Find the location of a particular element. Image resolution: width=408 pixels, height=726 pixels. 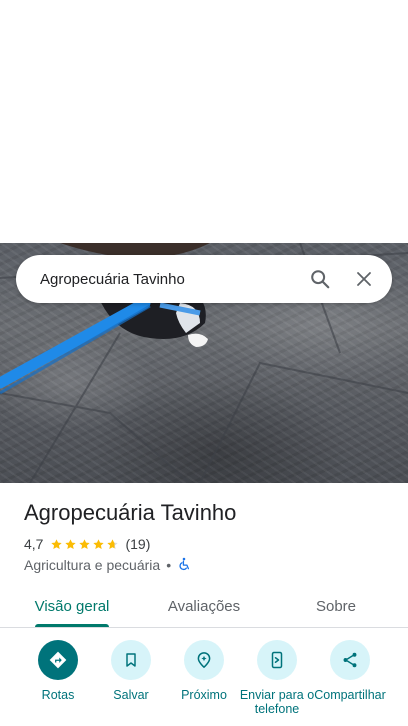

save-button: Salvar is located at coordinates (131, 671).